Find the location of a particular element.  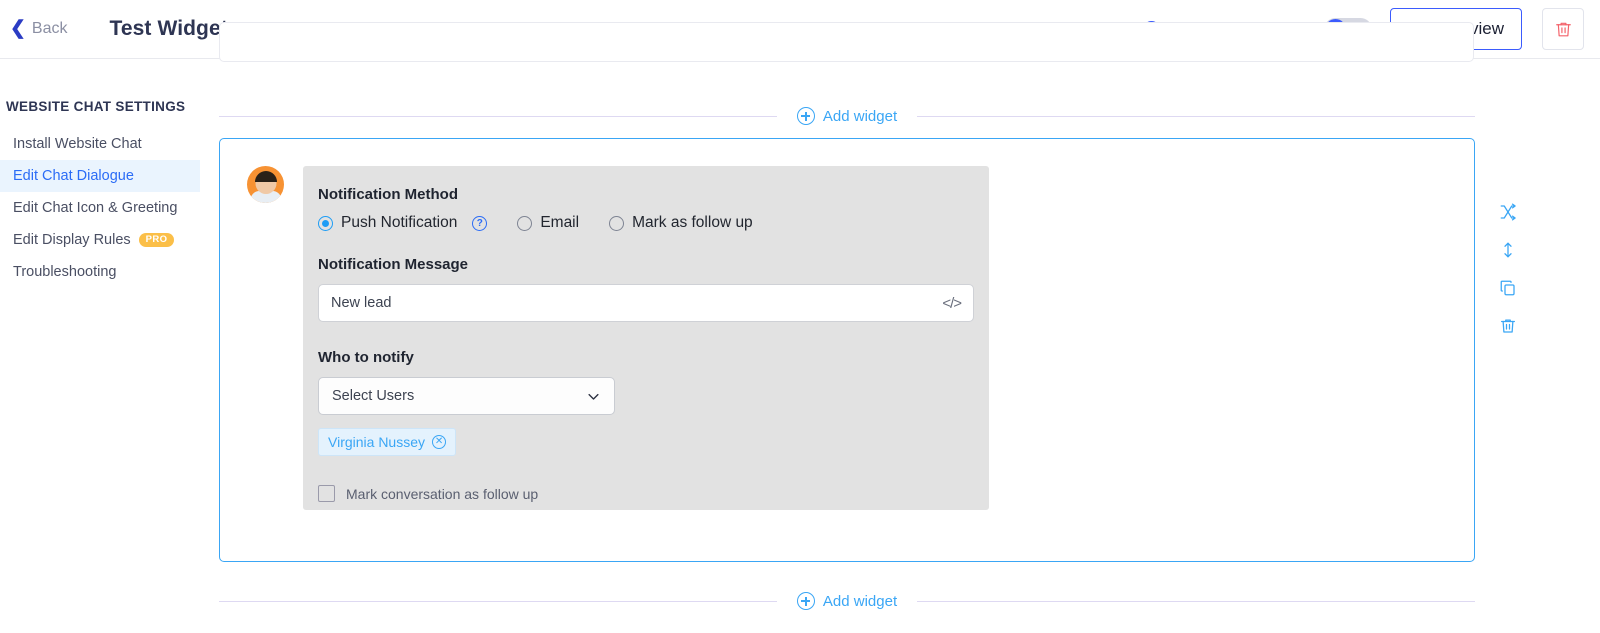

sidebar-item-edit-chat-dialogue: Edit Chat Dialogue is located at coordinates (100, 176).